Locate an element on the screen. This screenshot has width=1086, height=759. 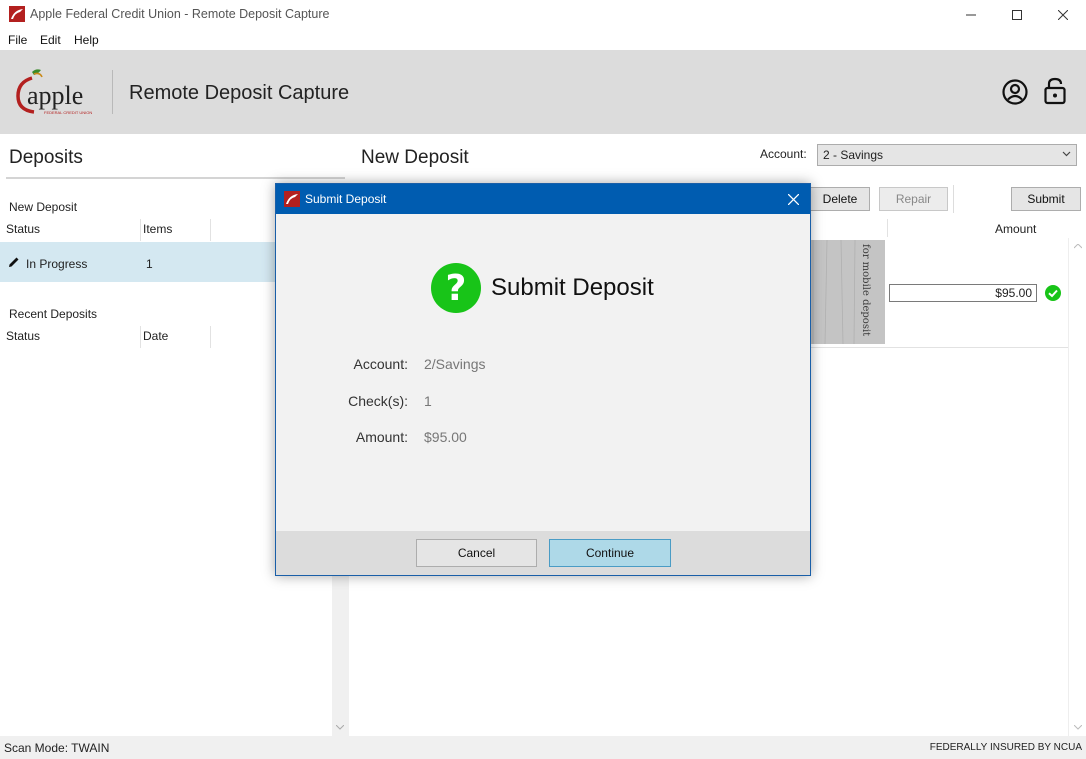
recent-deposits-section-label: Recent Deposits is located at coordinates (53, 314).